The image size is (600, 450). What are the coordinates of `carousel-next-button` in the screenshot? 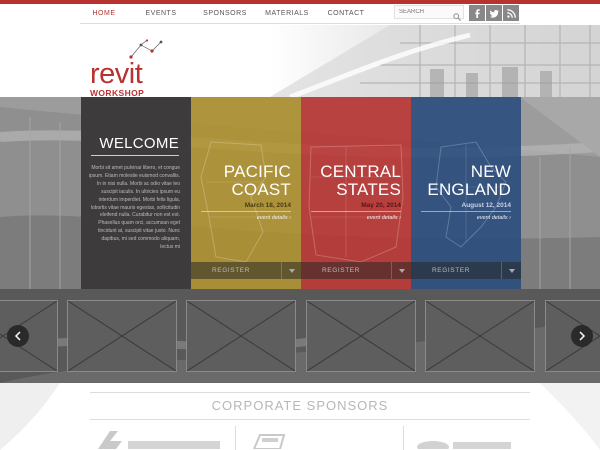 It's located at (582, 336).